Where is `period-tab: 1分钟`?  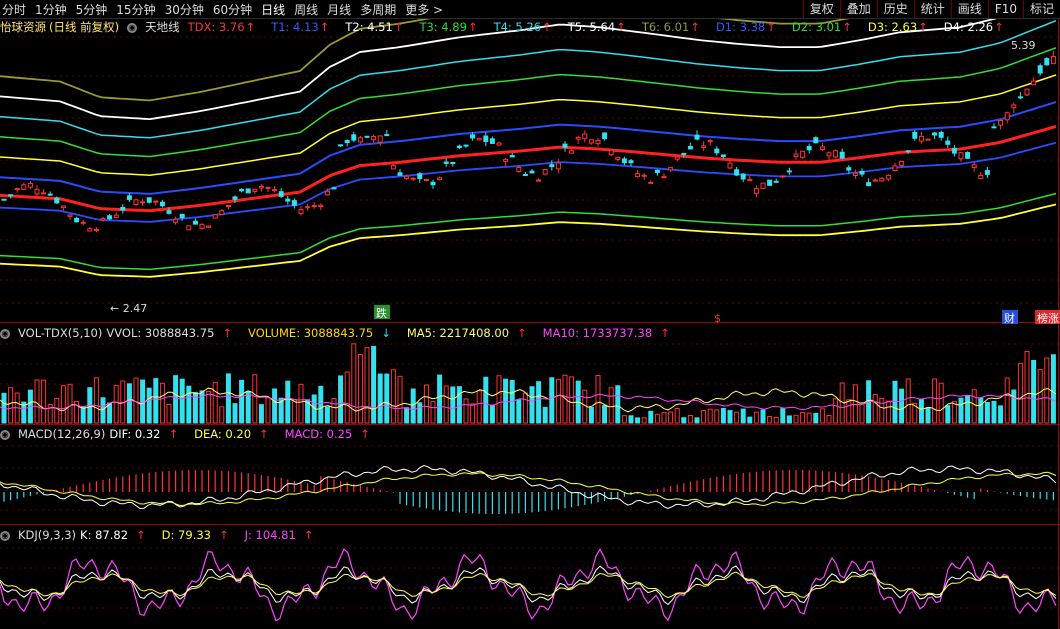
period-tab: 1分钟 is located at coordinates (51, 9).